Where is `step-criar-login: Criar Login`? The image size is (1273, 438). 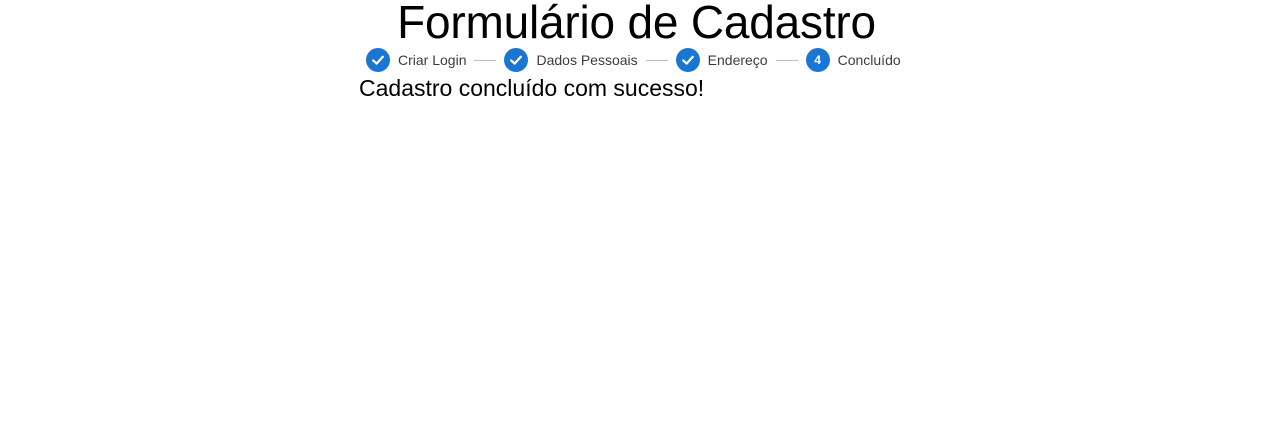
step-criar-login: Criar Login is located at coordinates (416, 60).